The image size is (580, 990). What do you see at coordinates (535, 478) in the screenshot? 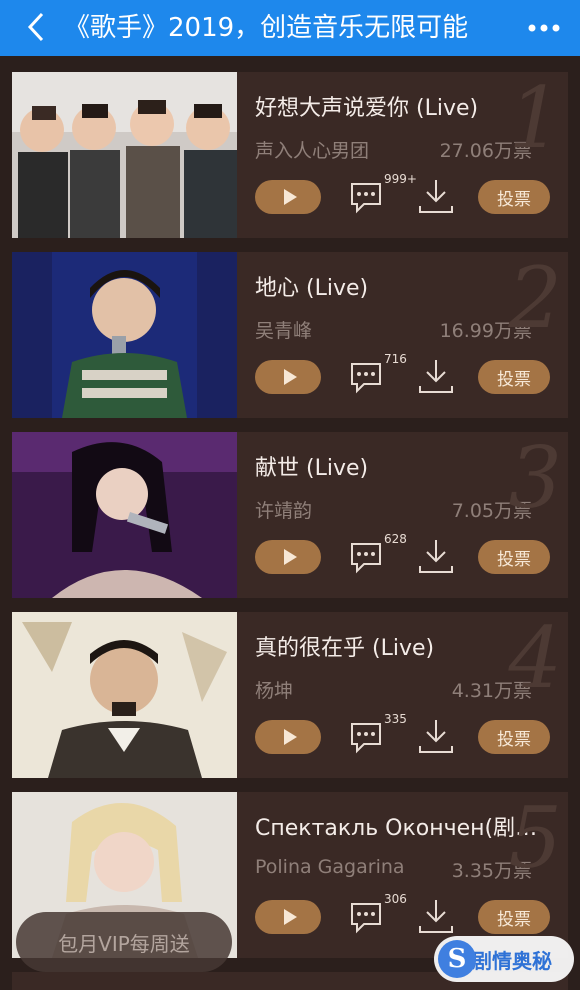
I see `rank-number: 3` at bounding box center [535, 478].